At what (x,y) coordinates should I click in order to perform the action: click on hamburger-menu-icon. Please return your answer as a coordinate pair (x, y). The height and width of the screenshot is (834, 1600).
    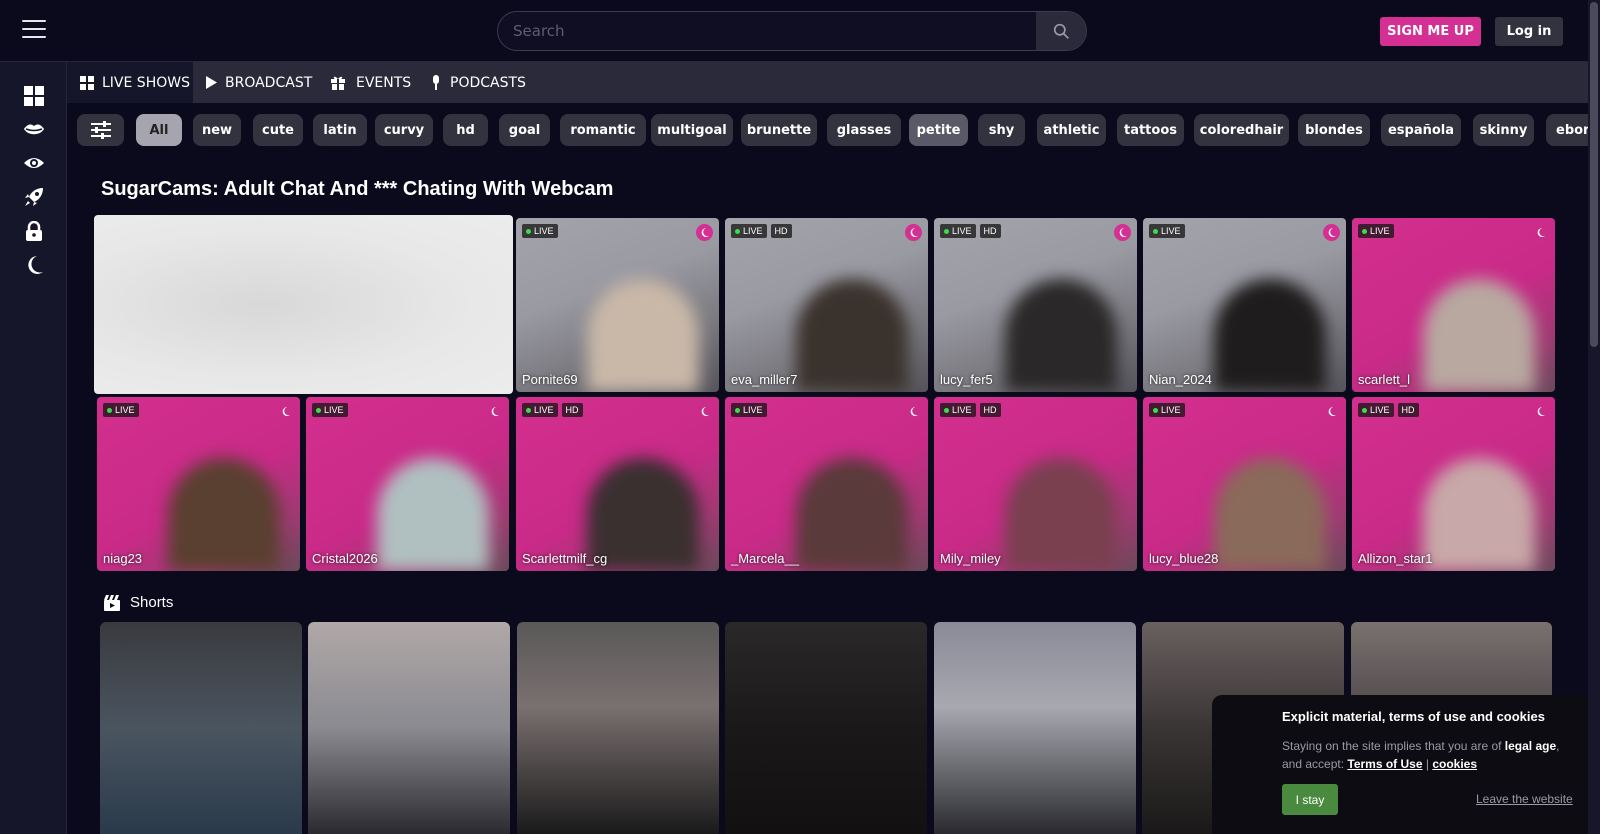
    Looking at the image, I should click on (34, 31).